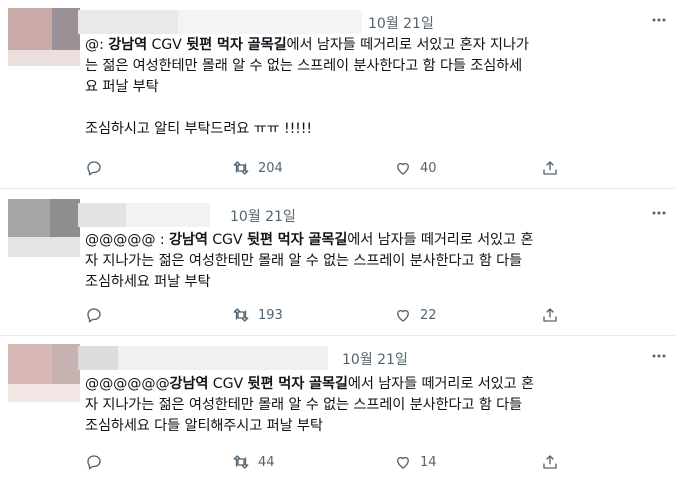 This screenshot has height=480, width=675. I want to click on retweet-count: 44, so click(266, 462).